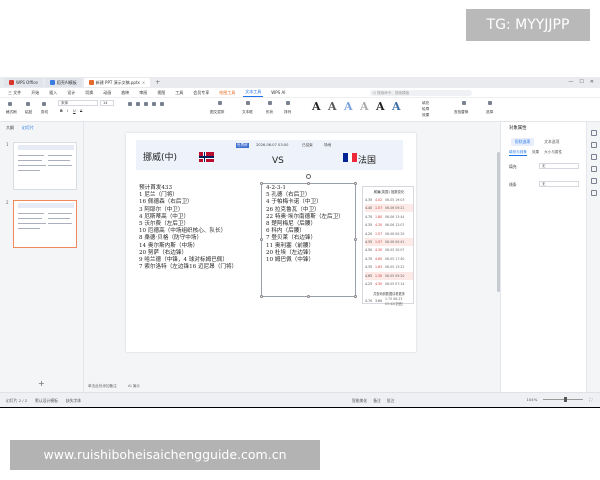  What do you see at coordinates (425, 103) in the screenshot?
I see `text-fill-button: 填充` at bounding box center [425, 103].